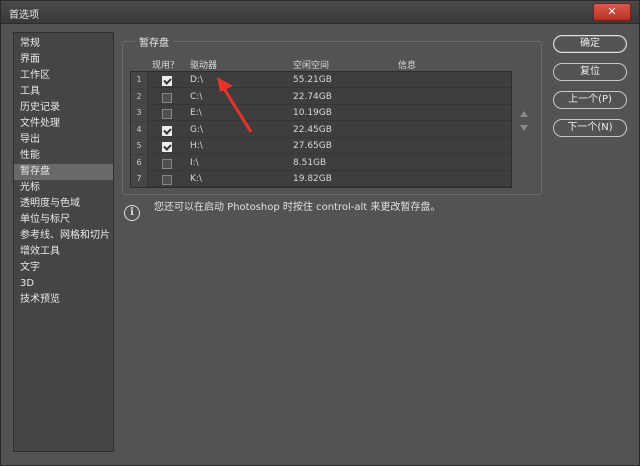 The height and width of the screenshot is (466, 640). I want to click on drive-cell: H:\, so click(196, 146).